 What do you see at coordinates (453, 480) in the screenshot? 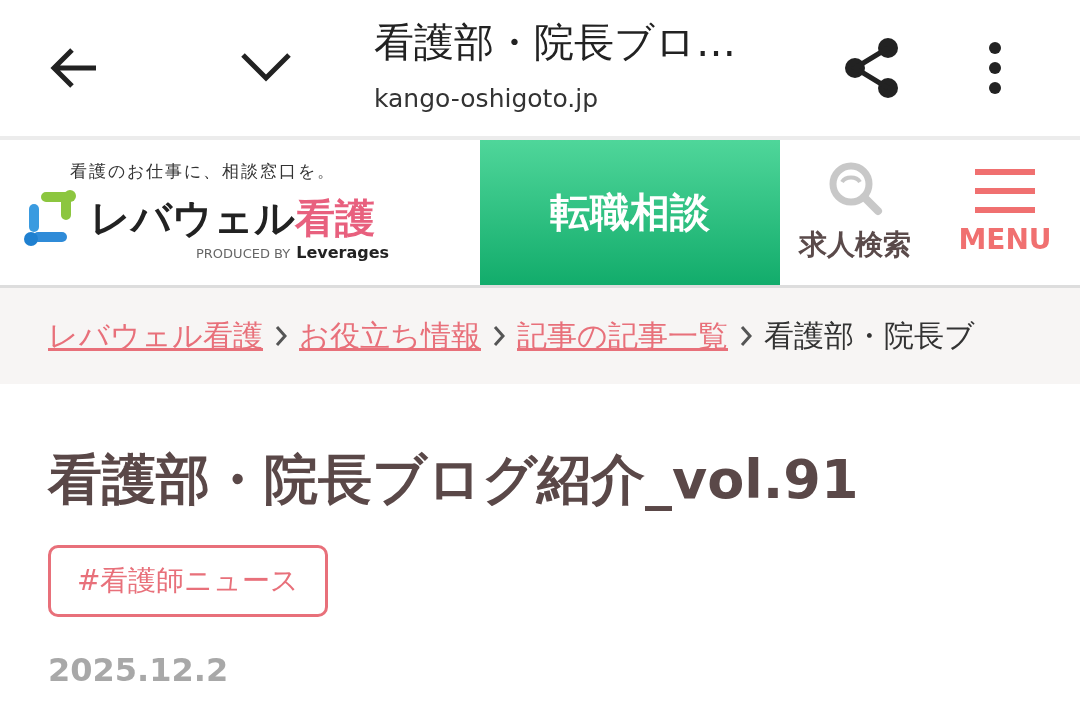
I see `article-title: 看護部・院長ブログ紹介_vol.91` at bounding box center [453, 480].